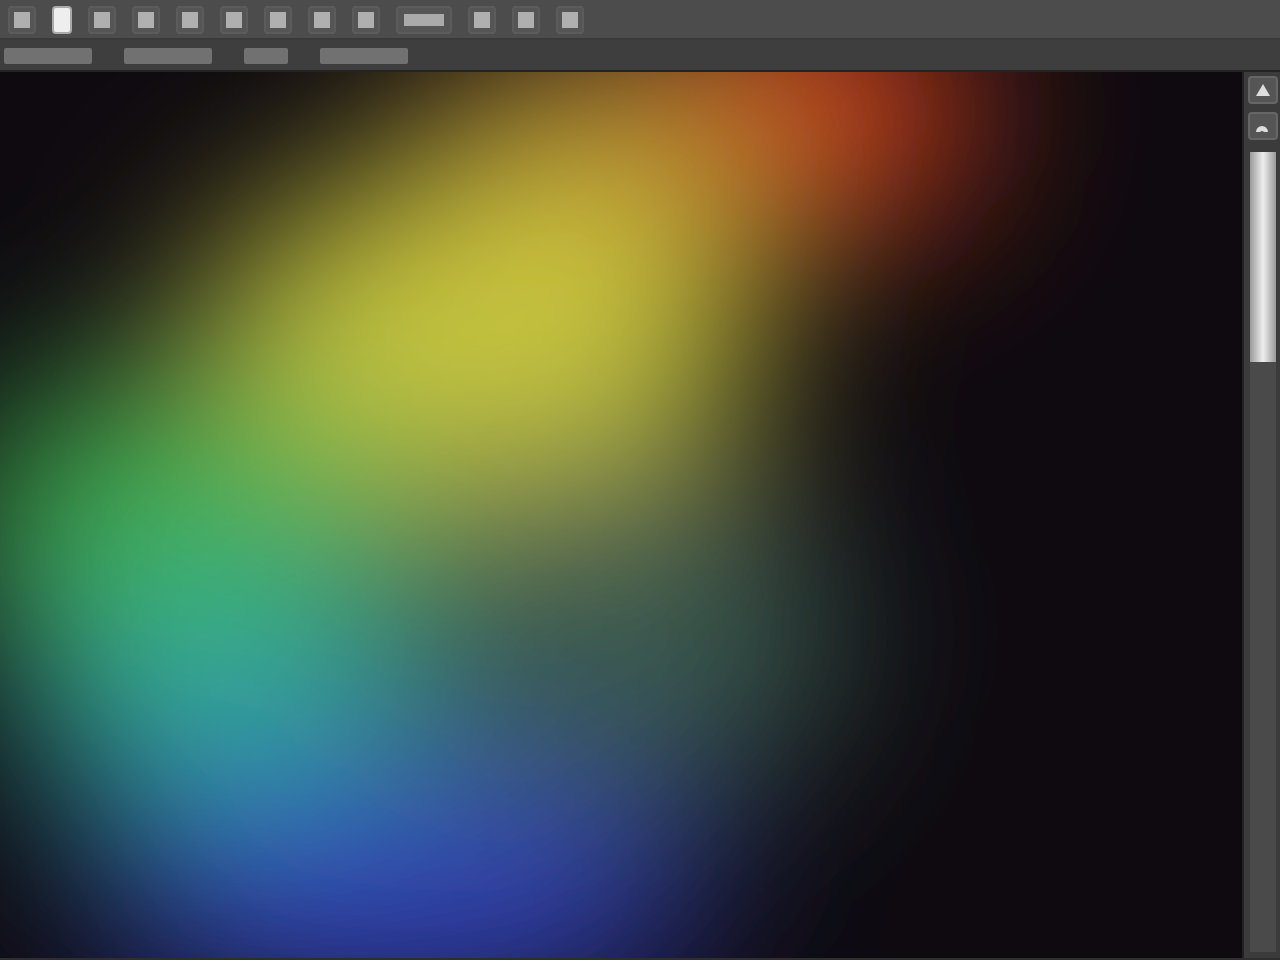 The width and height of the screenshot is (1280, 960). I want to click on bar-icon, so click(424, 19).